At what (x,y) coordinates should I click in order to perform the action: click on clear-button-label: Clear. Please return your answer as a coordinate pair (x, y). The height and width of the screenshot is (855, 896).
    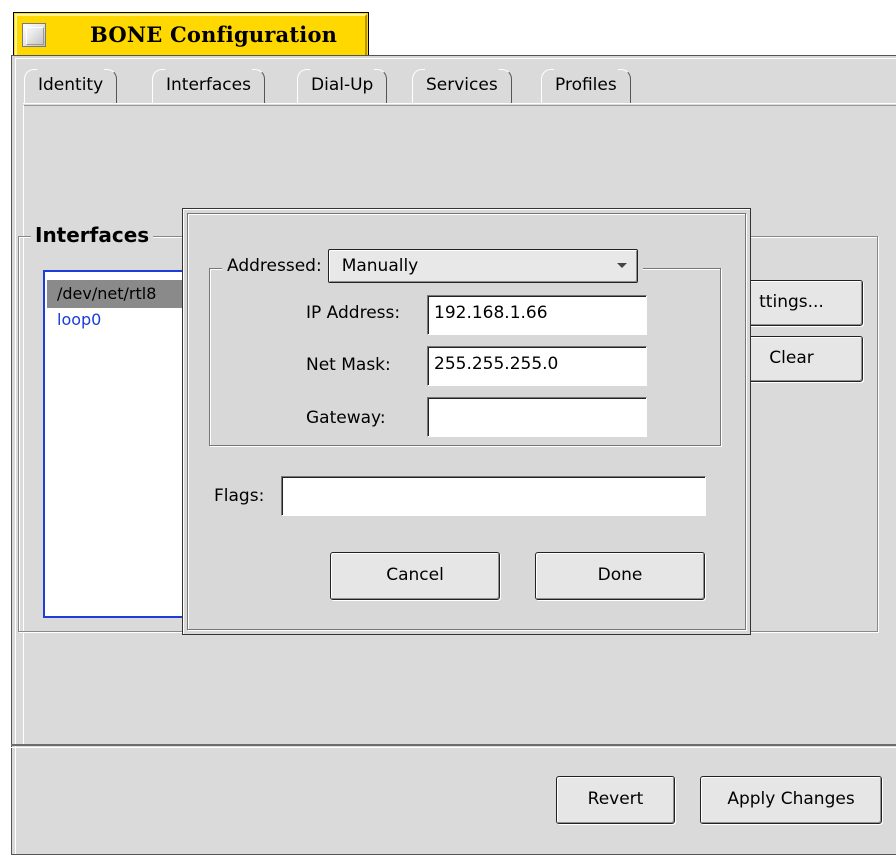
    Looking at the image, I should click on (791, 358).